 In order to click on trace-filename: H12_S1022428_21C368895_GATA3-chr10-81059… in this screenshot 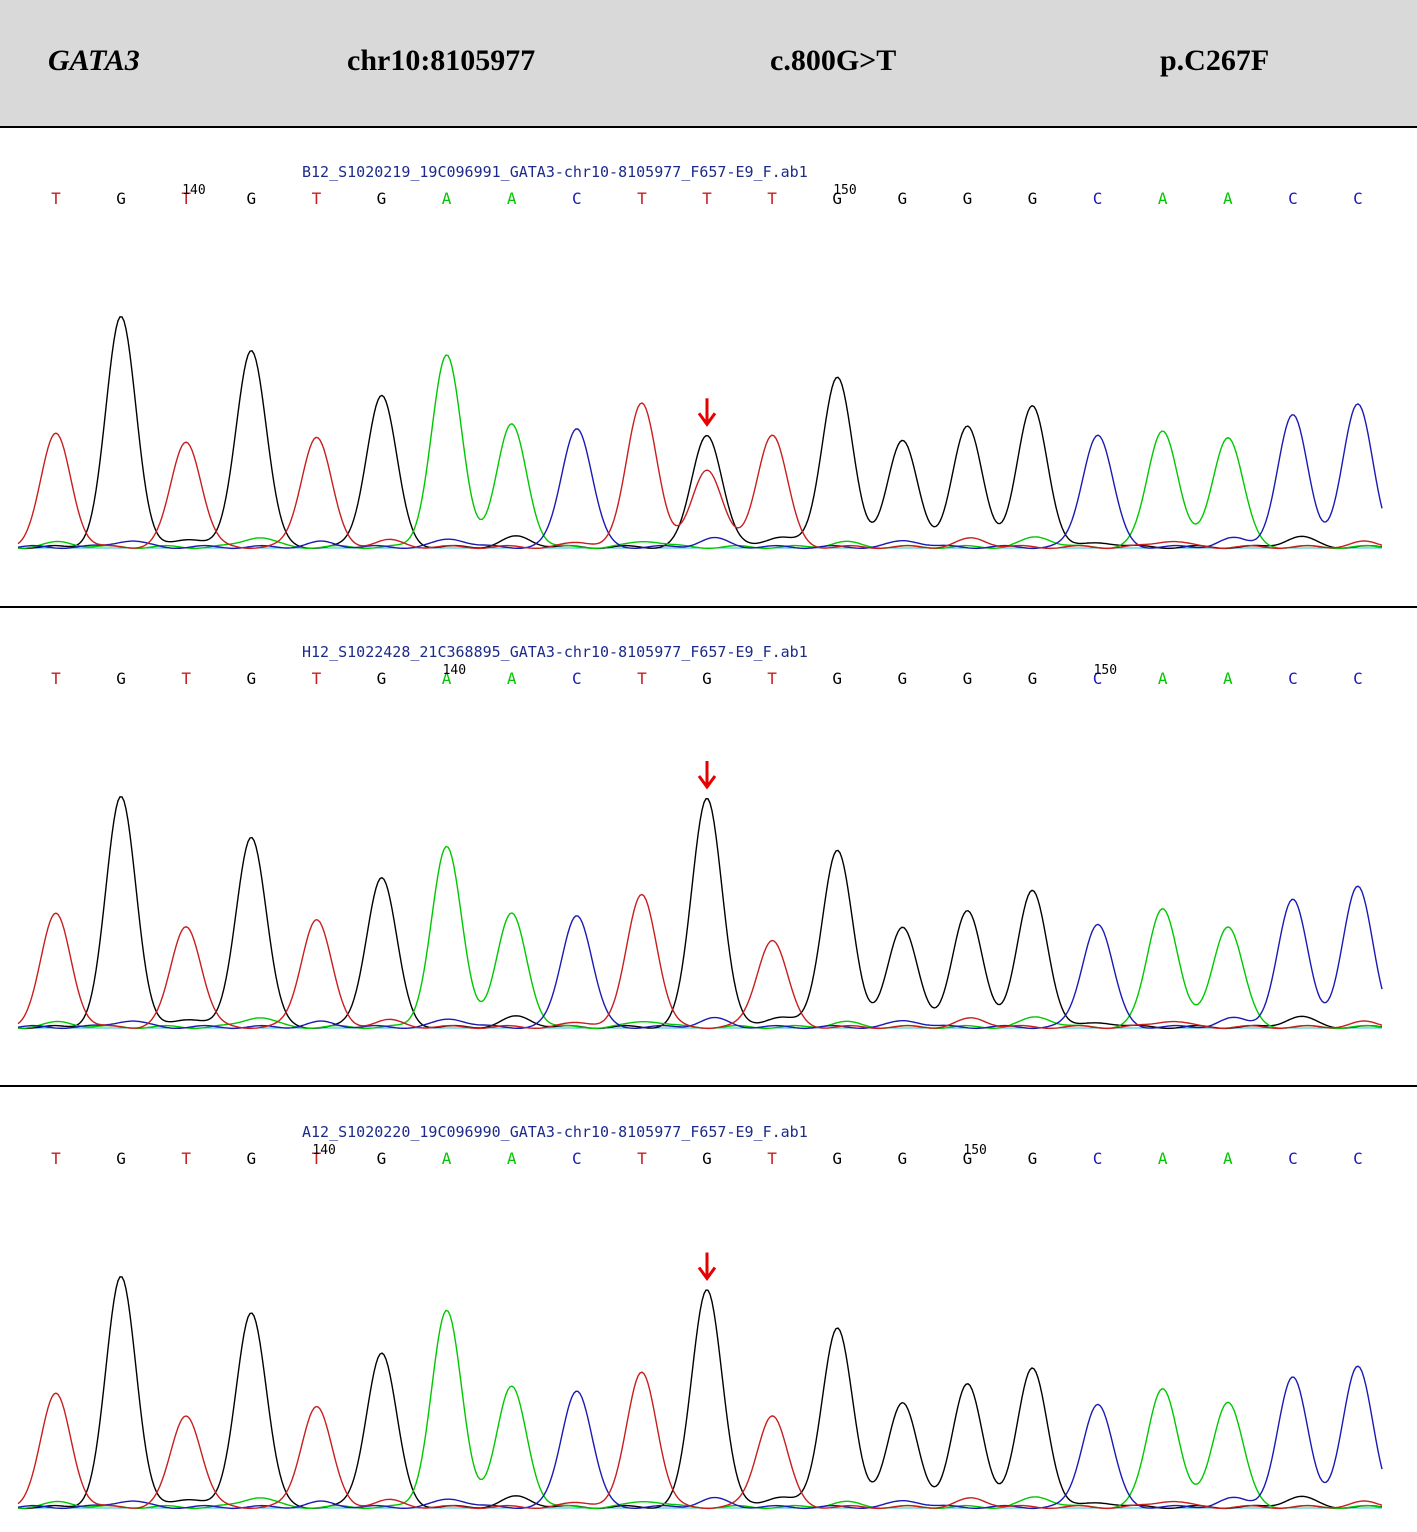, I will do `click(555, 652)`.